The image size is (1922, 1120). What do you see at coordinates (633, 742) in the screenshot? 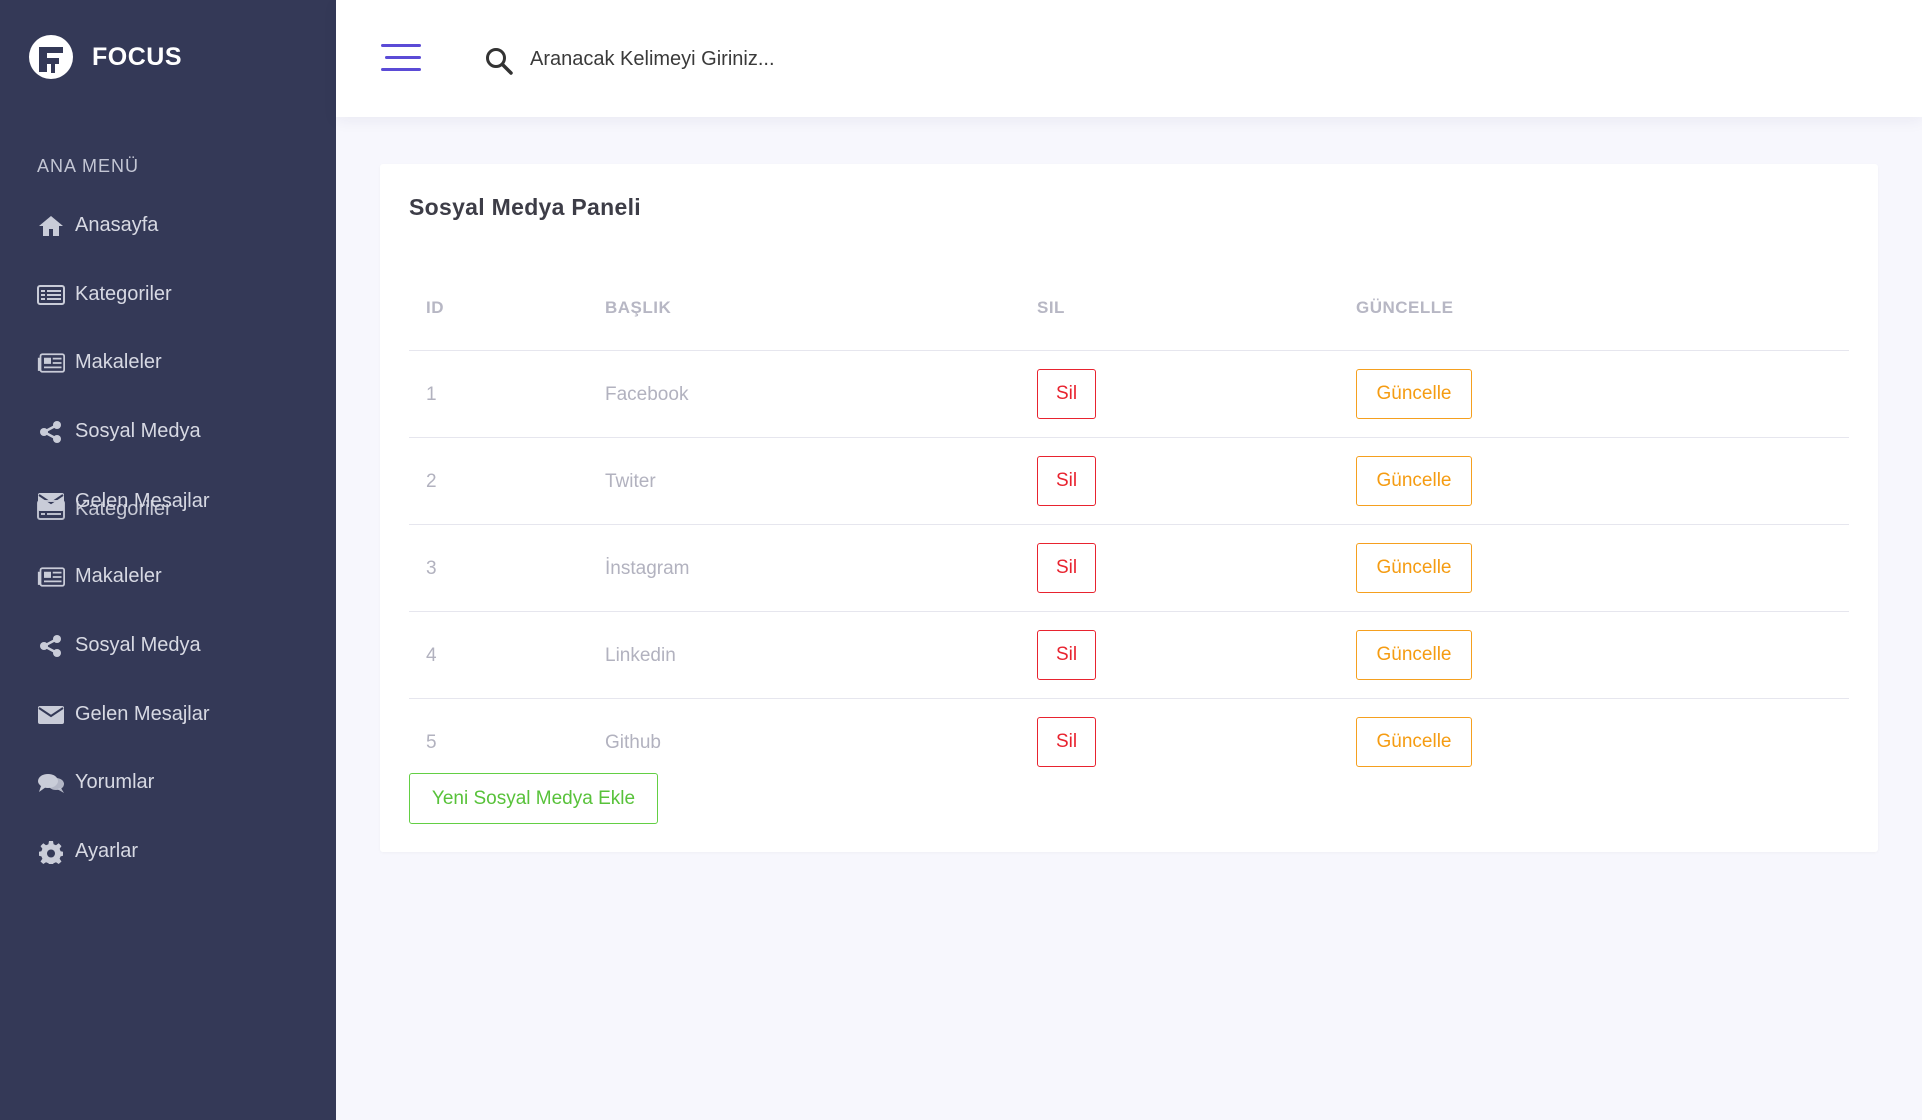
I see `row-title: Github` at bounding box center [633, 742].